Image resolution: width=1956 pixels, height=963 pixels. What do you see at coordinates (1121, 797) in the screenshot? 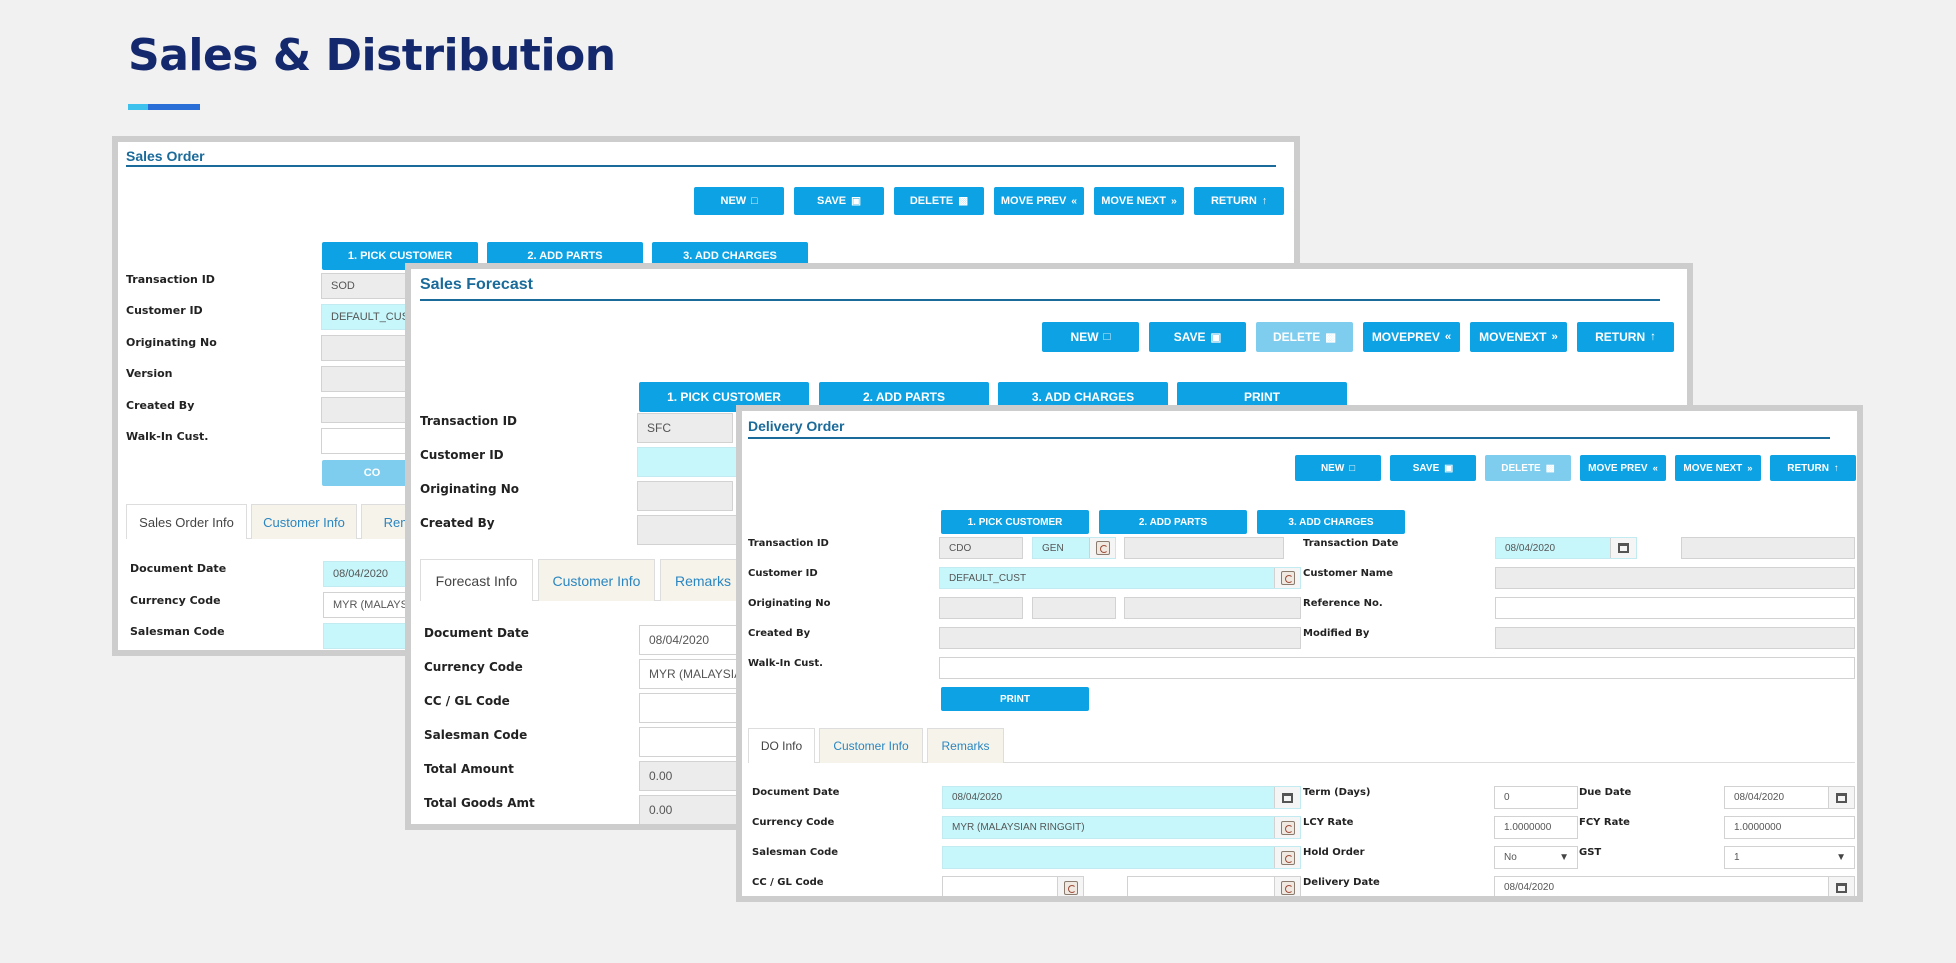
I see `document-date-field: 08/04/2020` at bounding box center [1121, 797].